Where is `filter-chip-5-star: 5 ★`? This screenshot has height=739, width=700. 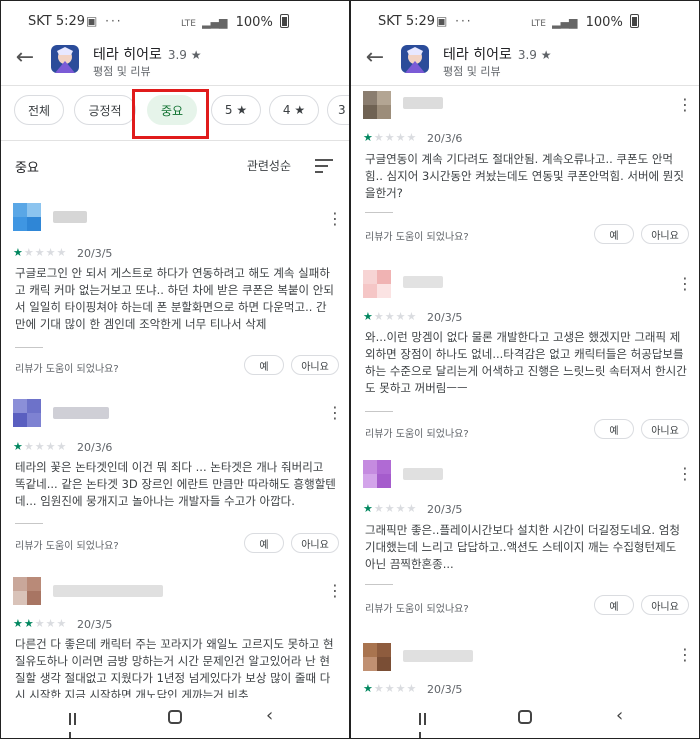 filter-chip-5-star: 5 ★ is located at coordinates (236, 110).